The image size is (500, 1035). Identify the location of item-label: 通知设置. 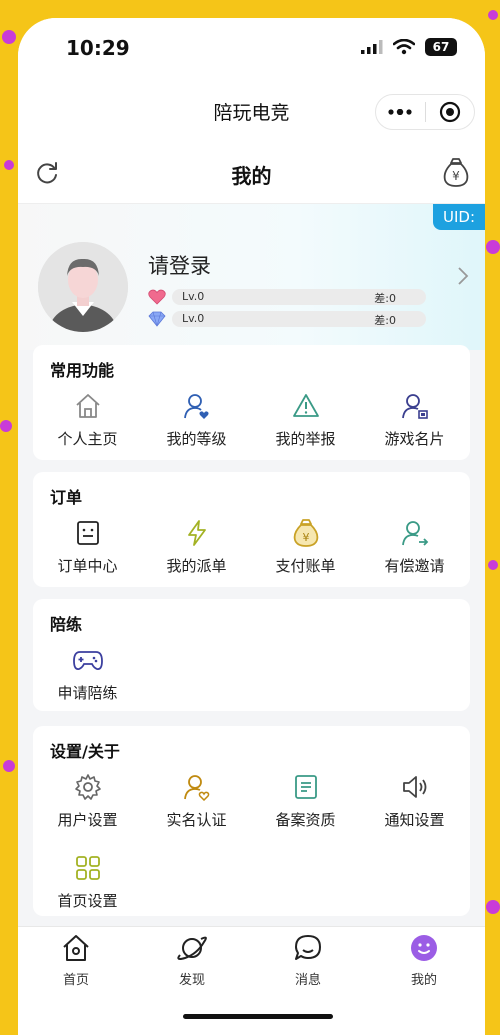
(414, 820).